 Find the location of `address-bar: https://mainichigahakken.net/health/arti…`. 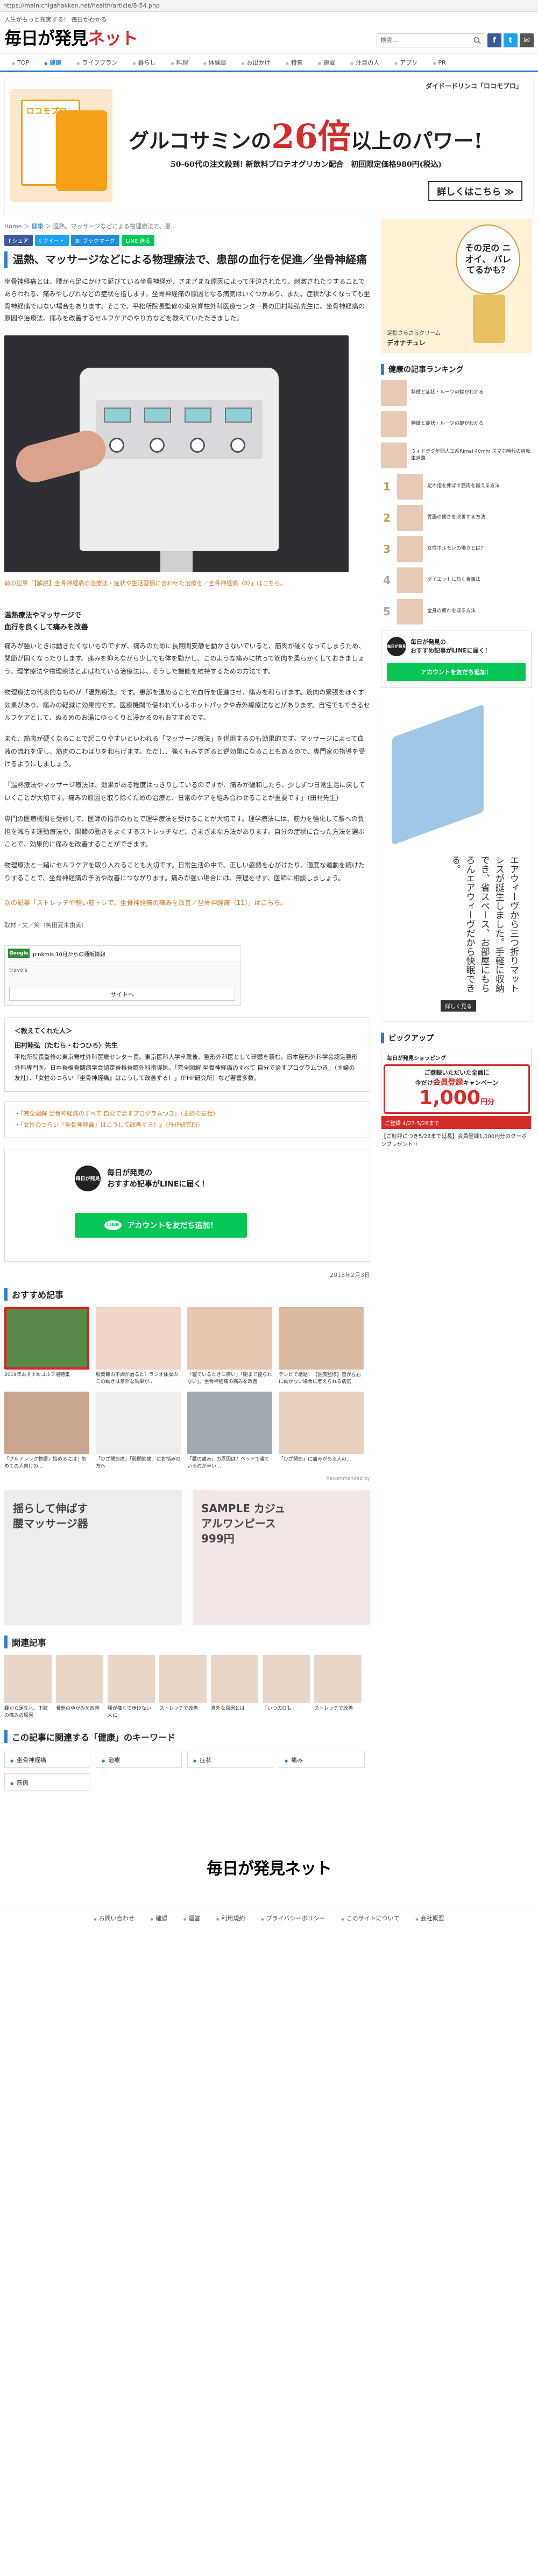

address-bar: https://mainichigahakken.net/health/arti… is located at coordinates (269, 6).